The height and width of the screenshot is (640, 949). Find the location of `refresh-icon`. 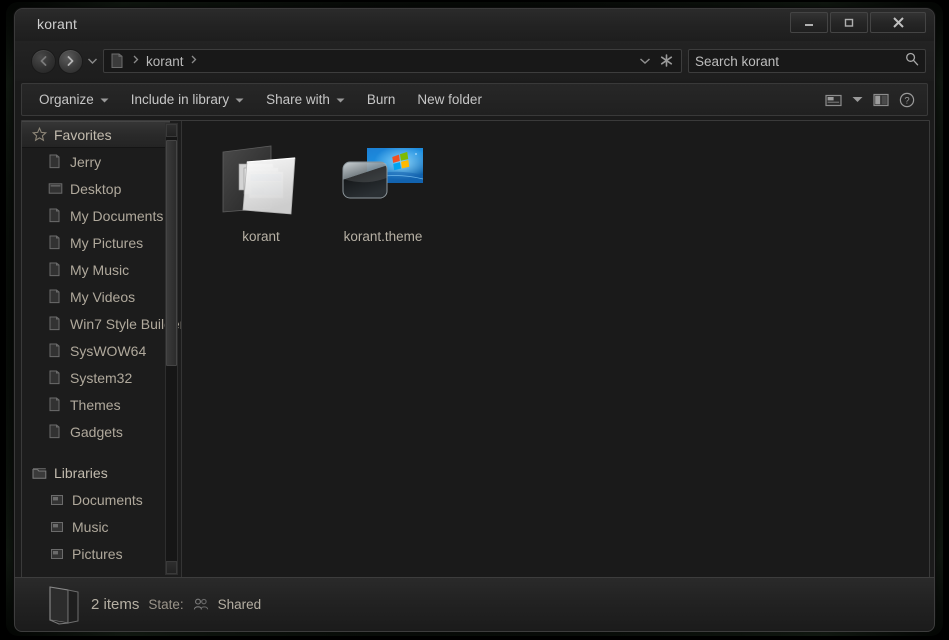

refresh-icon is located at coordinates (666, 61).